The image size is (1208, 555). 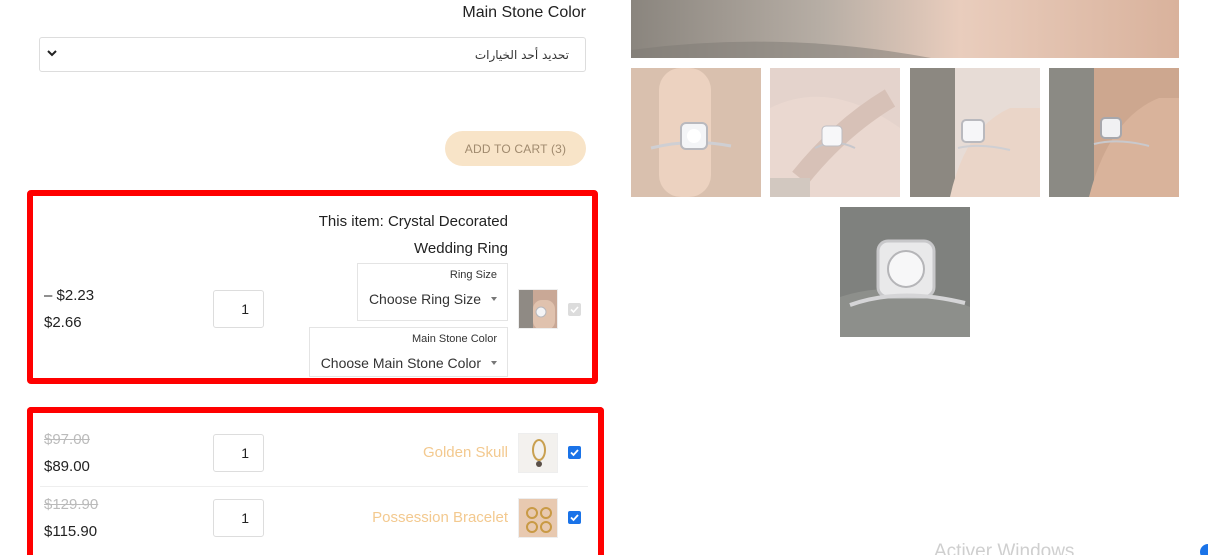 What do you see at coordinates (574, 309) in the screenshot?
I see `main-item-checkbox` at bounding box center [574, 309].